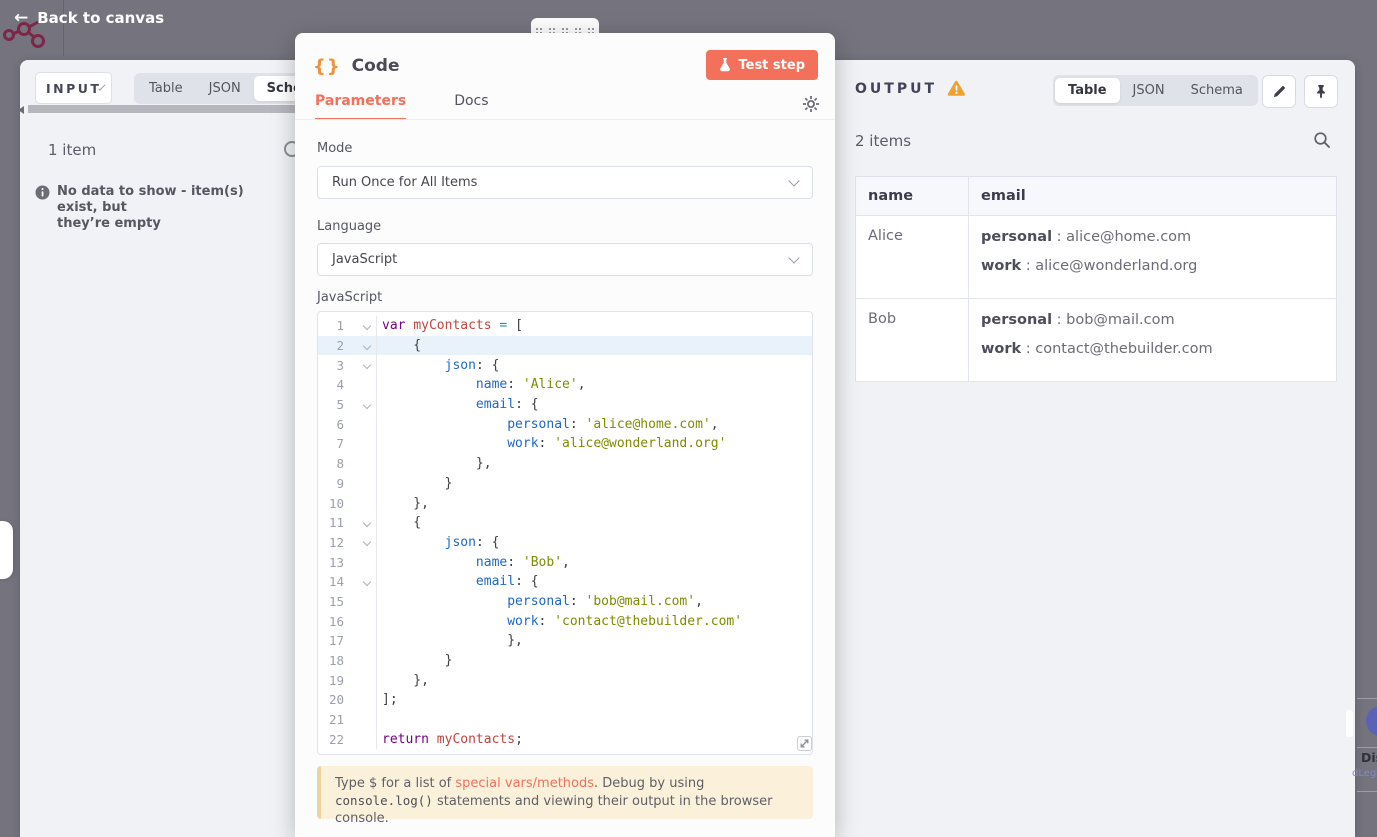 This screenshot has height=837, width=1377. Describe the element at coordinates (565, 444) in the screenshot. I see `code-line-7: 7 work: 'alice@wonderland.org'` at that location.